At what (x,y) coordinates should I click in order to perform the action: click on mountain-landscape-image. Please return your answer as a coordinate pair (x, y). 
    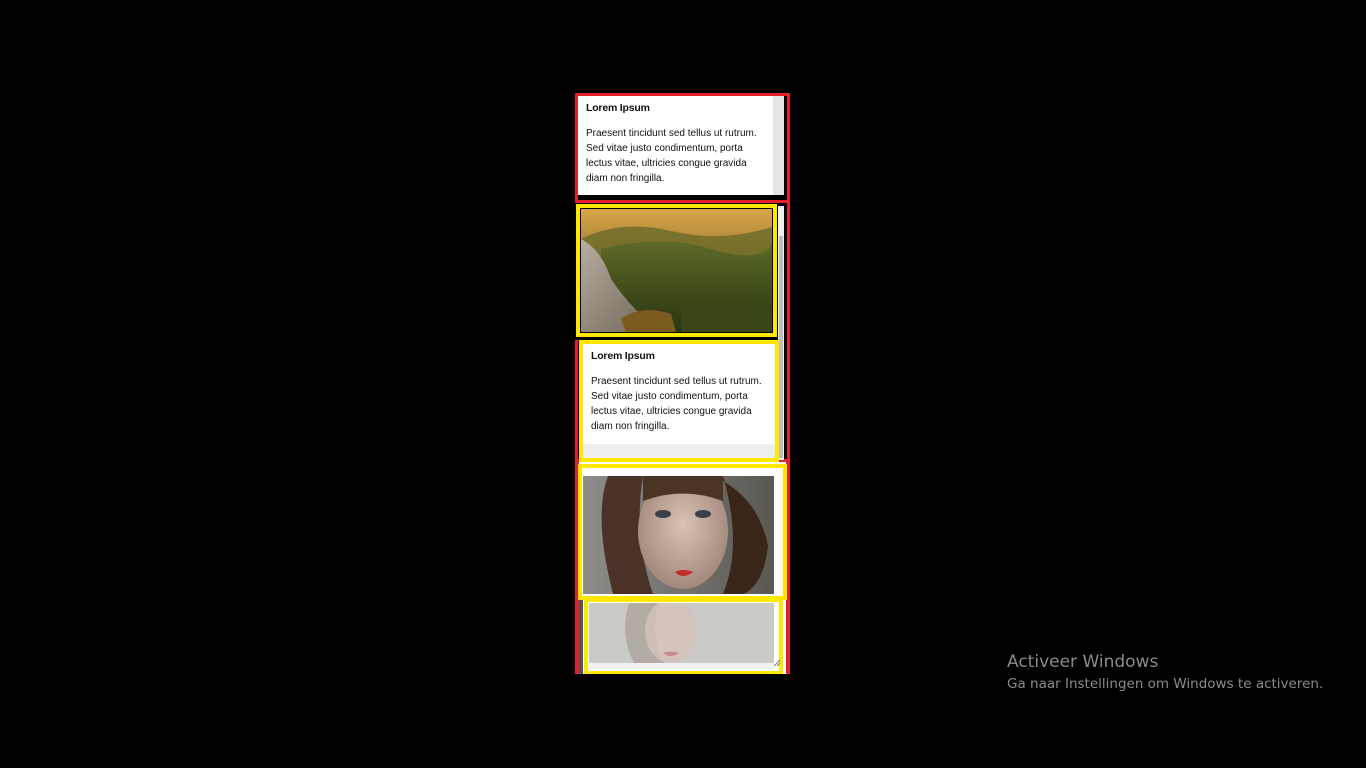
    Looking at the image, I should click on (676, 270).